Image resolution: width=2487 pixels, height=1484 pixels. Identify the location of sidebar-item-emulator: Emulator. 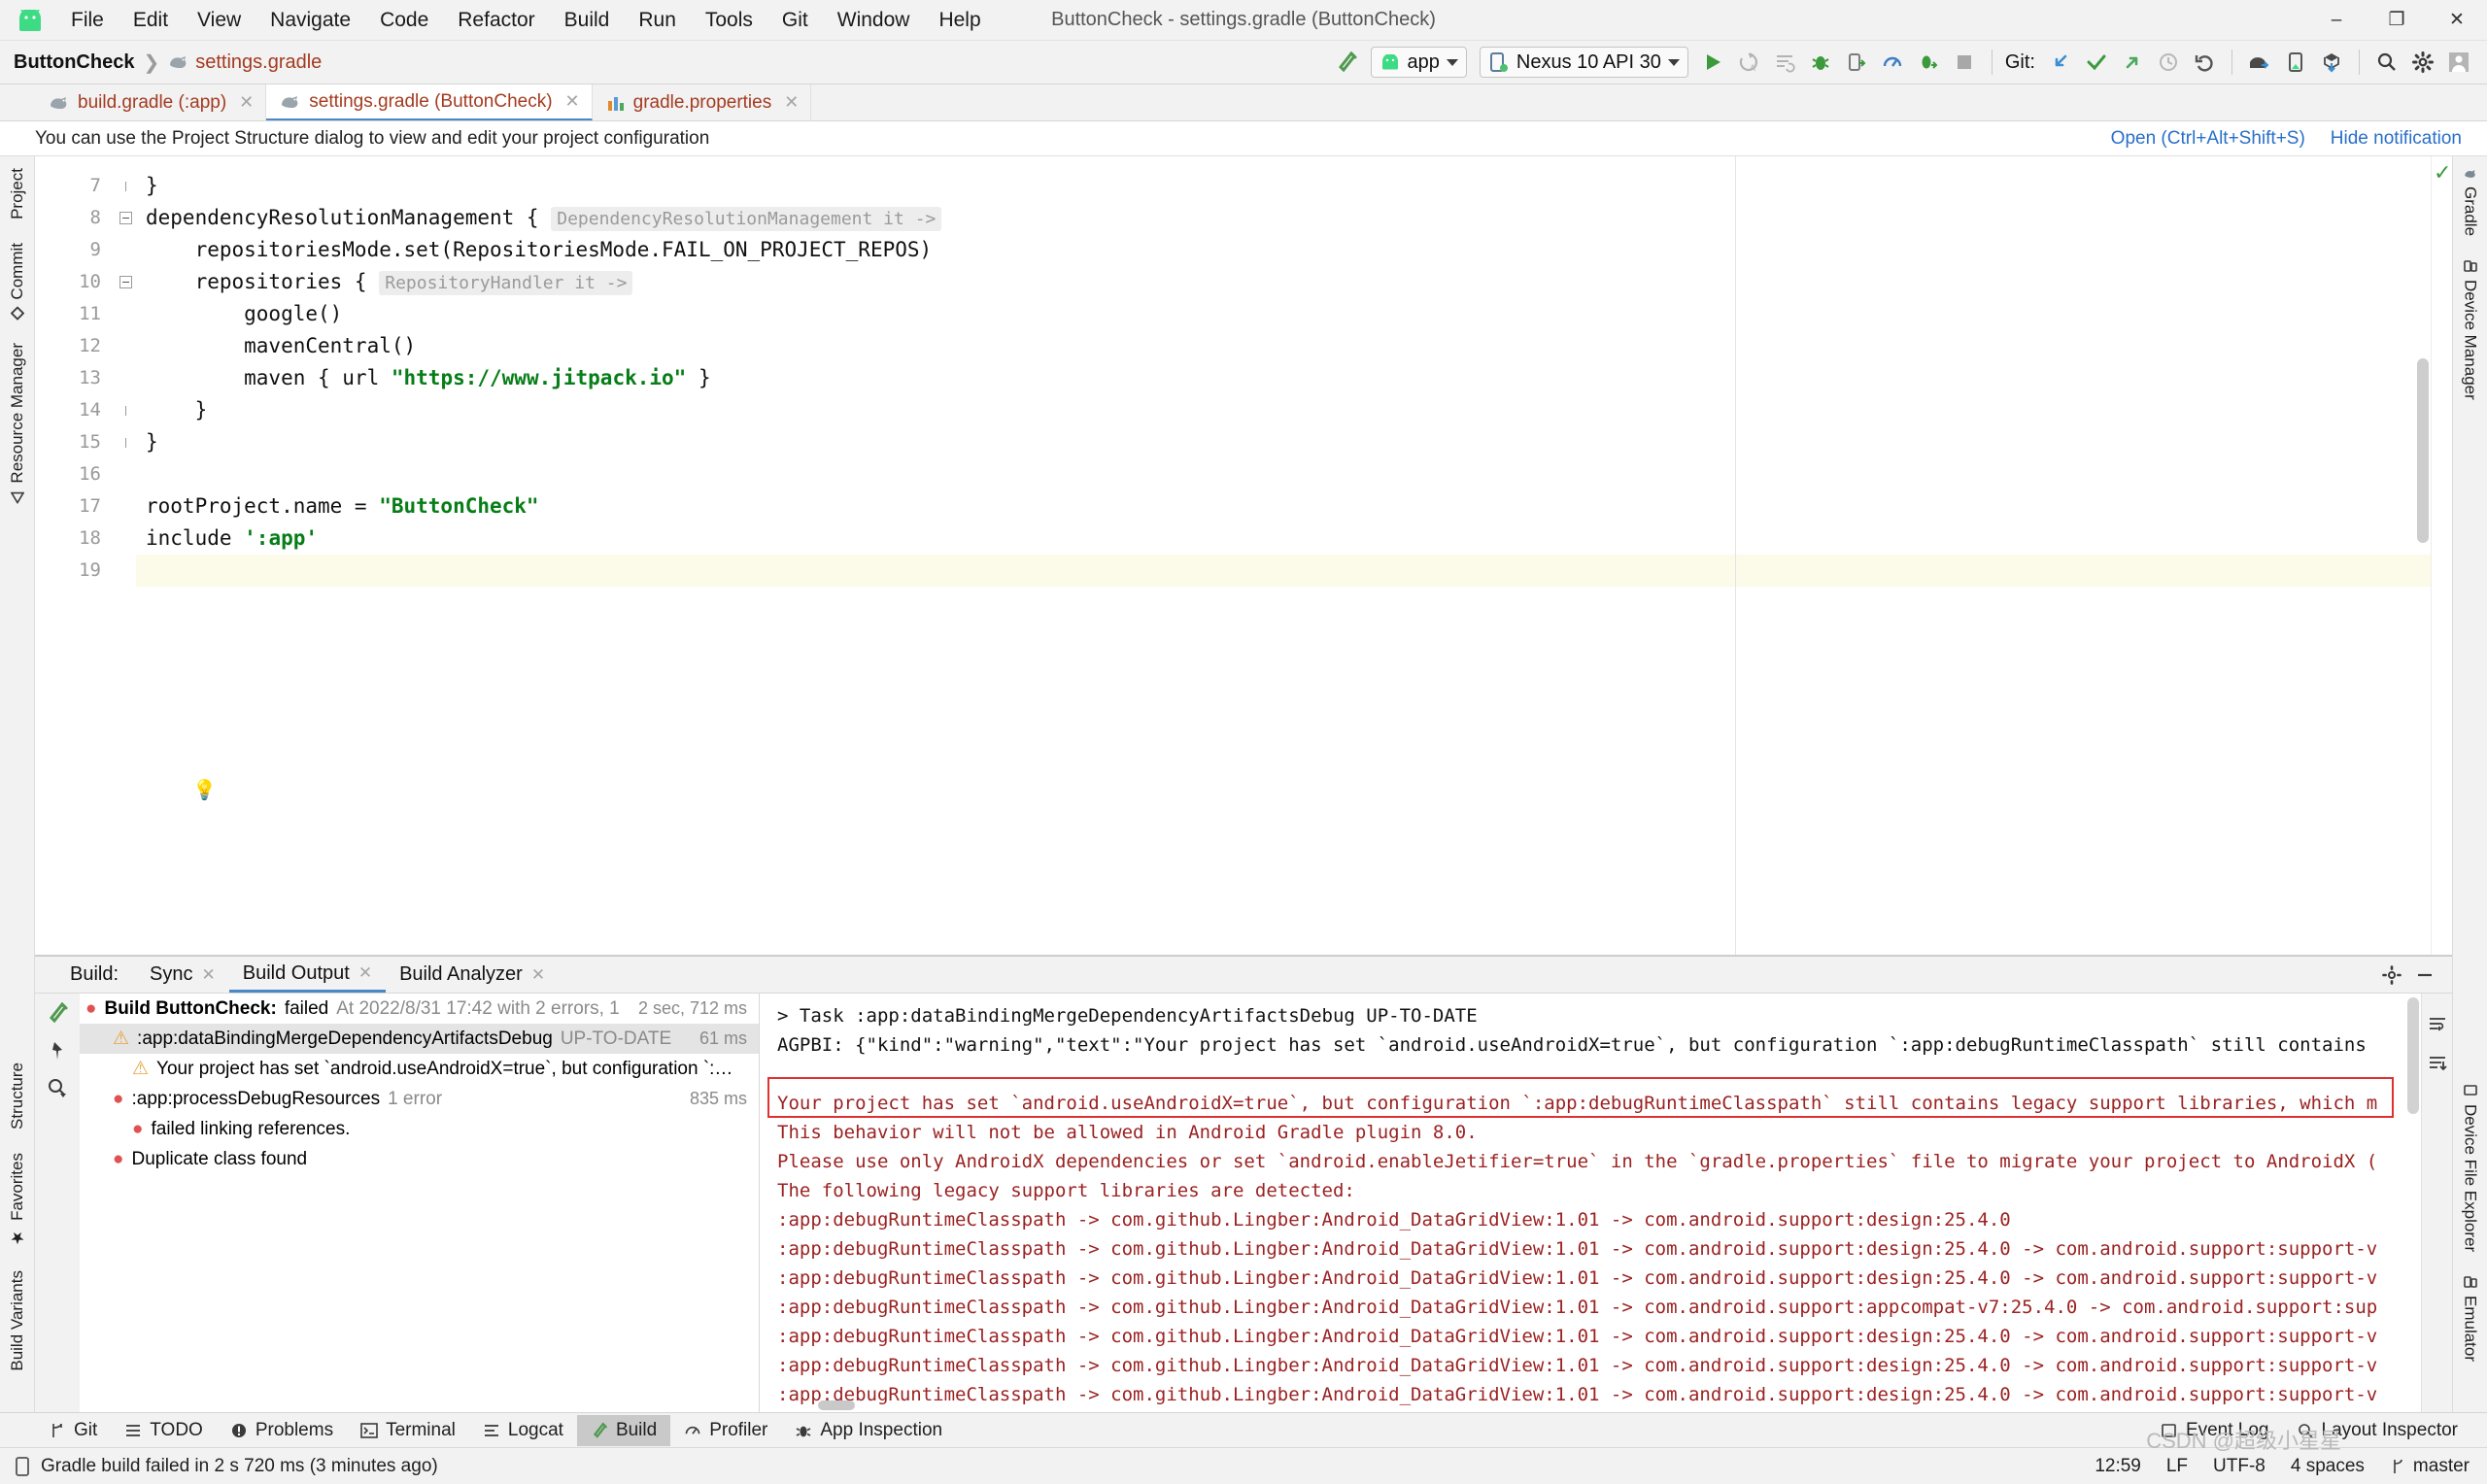
(2470, 1318).